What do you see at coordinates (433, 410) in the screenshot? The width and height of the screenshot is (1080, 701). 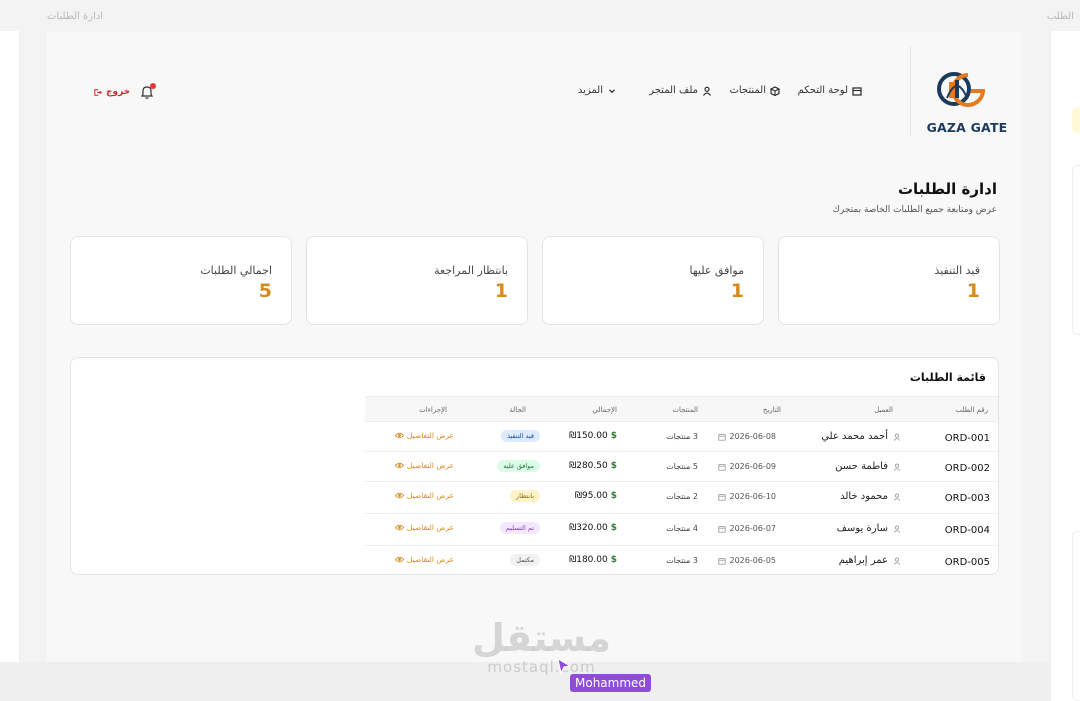 I see `column-header-actions: الإجراءات` at bounding box center [433, 410].